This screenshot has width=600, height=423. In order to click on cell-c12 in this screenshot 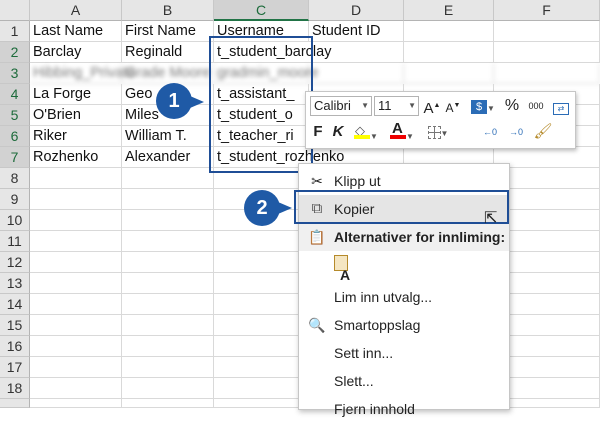, I will do `click(261, 262)`.